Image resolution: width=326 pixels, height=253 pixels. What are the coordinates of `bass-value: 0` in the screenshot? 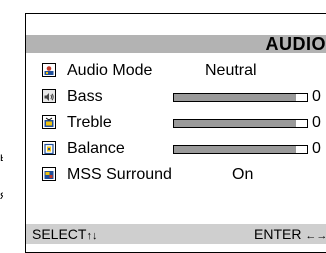 It's located at (316, 97).